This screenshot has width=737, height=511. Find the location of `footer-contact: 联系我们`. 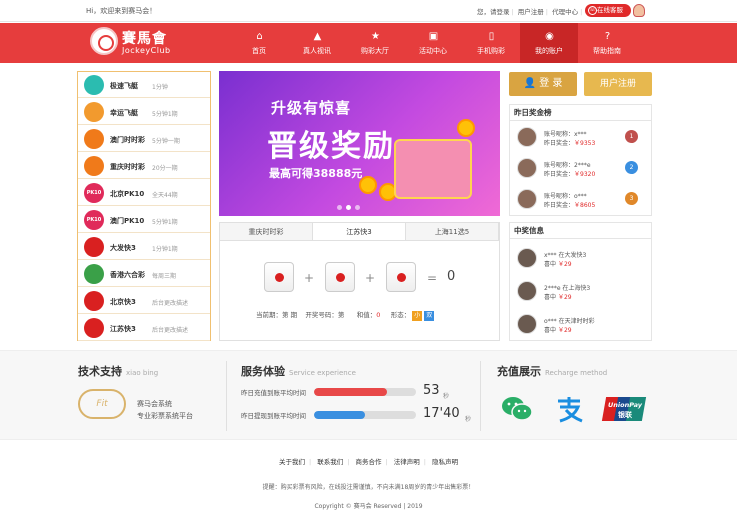

footer-contact: 联系我们 is located at coordinates (330, 462).